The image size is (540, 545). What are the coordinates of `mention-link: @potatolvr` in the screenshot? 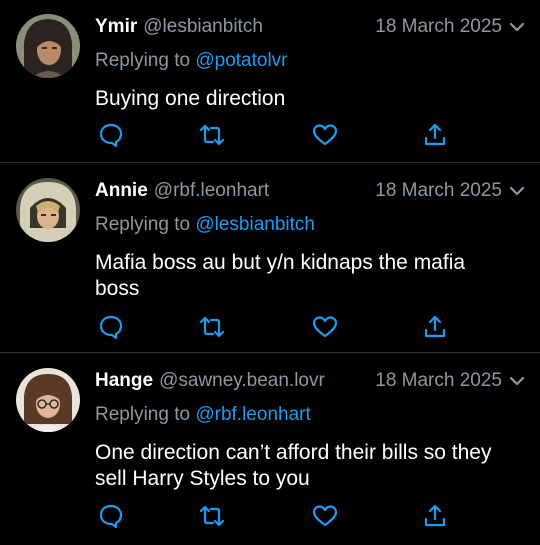 It's located at (241, 60).